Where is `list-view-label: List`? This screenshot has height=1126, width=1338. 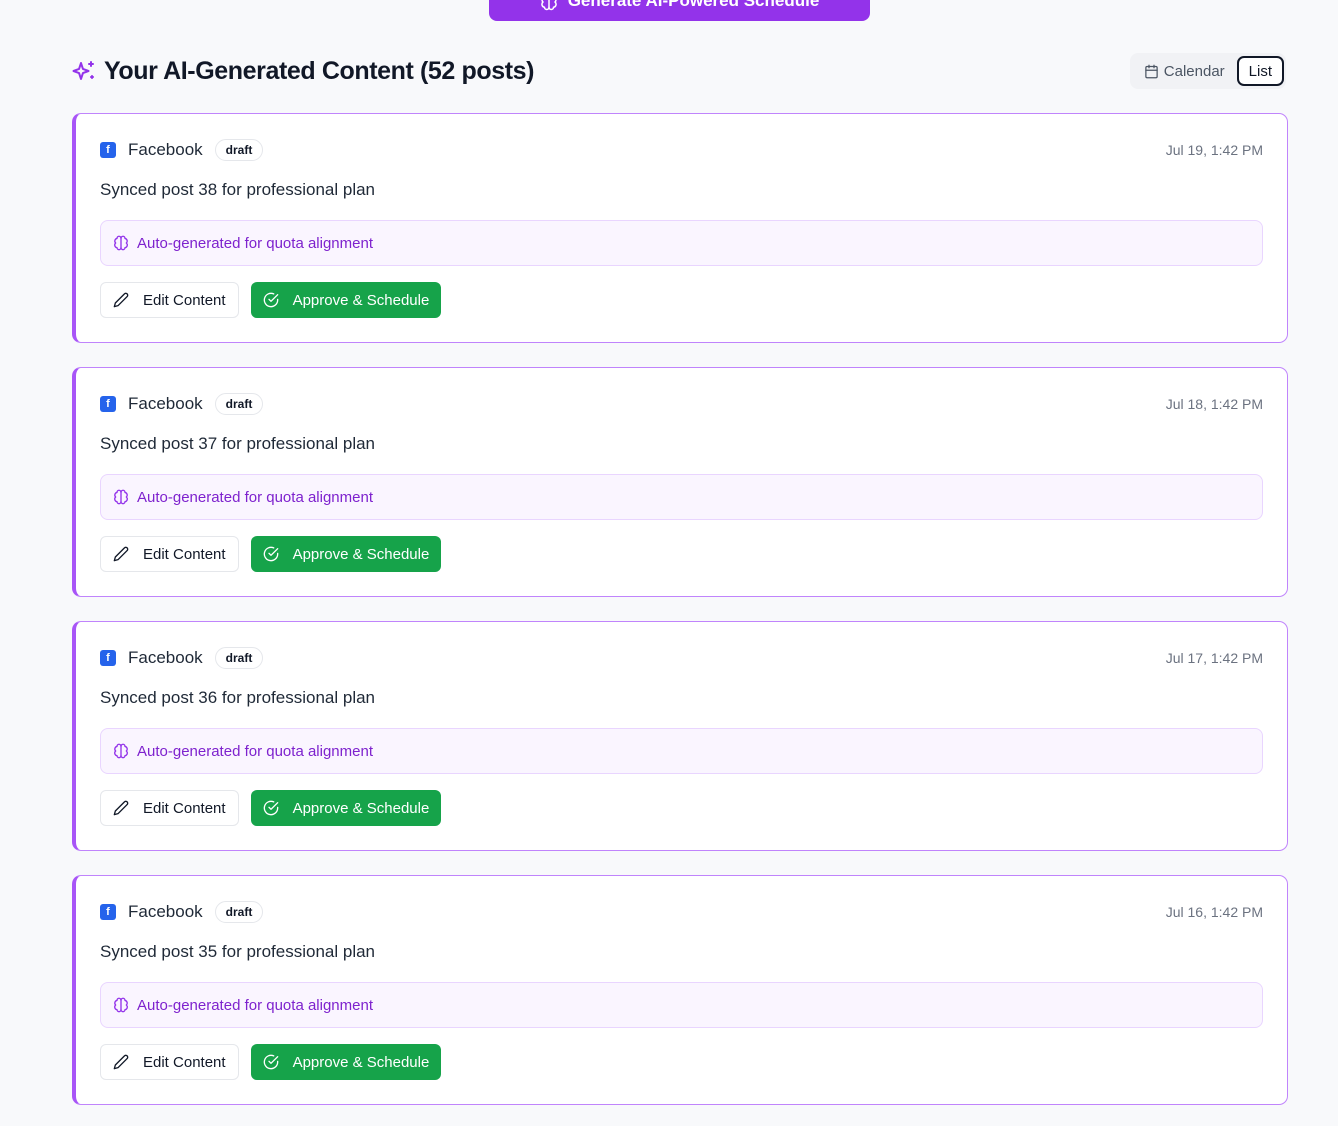 list-view-label: List is located at coordinates (1260, 71).